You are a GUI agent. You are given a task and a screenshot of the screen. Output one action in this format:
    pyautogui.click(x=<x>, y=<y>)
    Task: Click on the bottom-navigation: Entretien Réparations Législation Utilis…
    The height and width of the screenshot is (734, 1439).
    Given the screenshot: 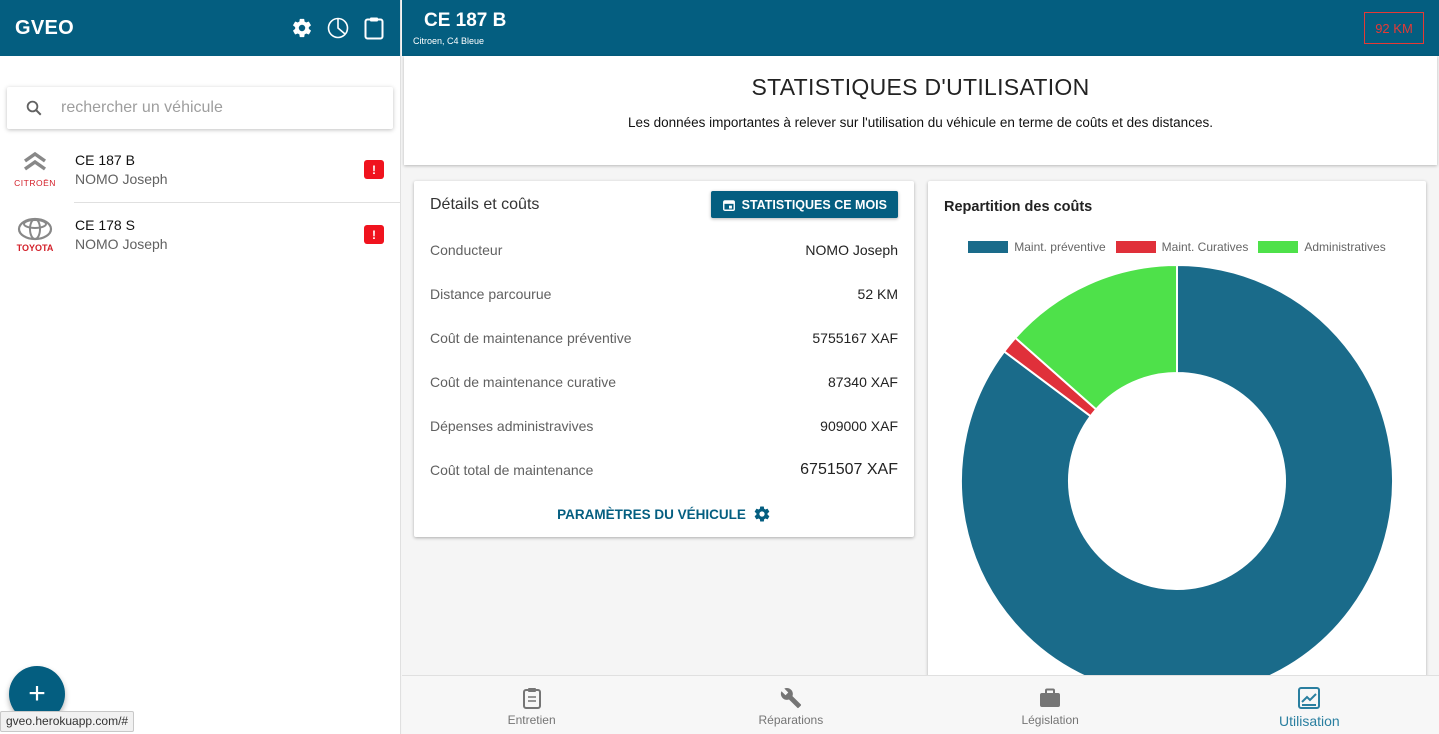 What is the action you would take?
    pyautogui.click(x=920, y=704)
    